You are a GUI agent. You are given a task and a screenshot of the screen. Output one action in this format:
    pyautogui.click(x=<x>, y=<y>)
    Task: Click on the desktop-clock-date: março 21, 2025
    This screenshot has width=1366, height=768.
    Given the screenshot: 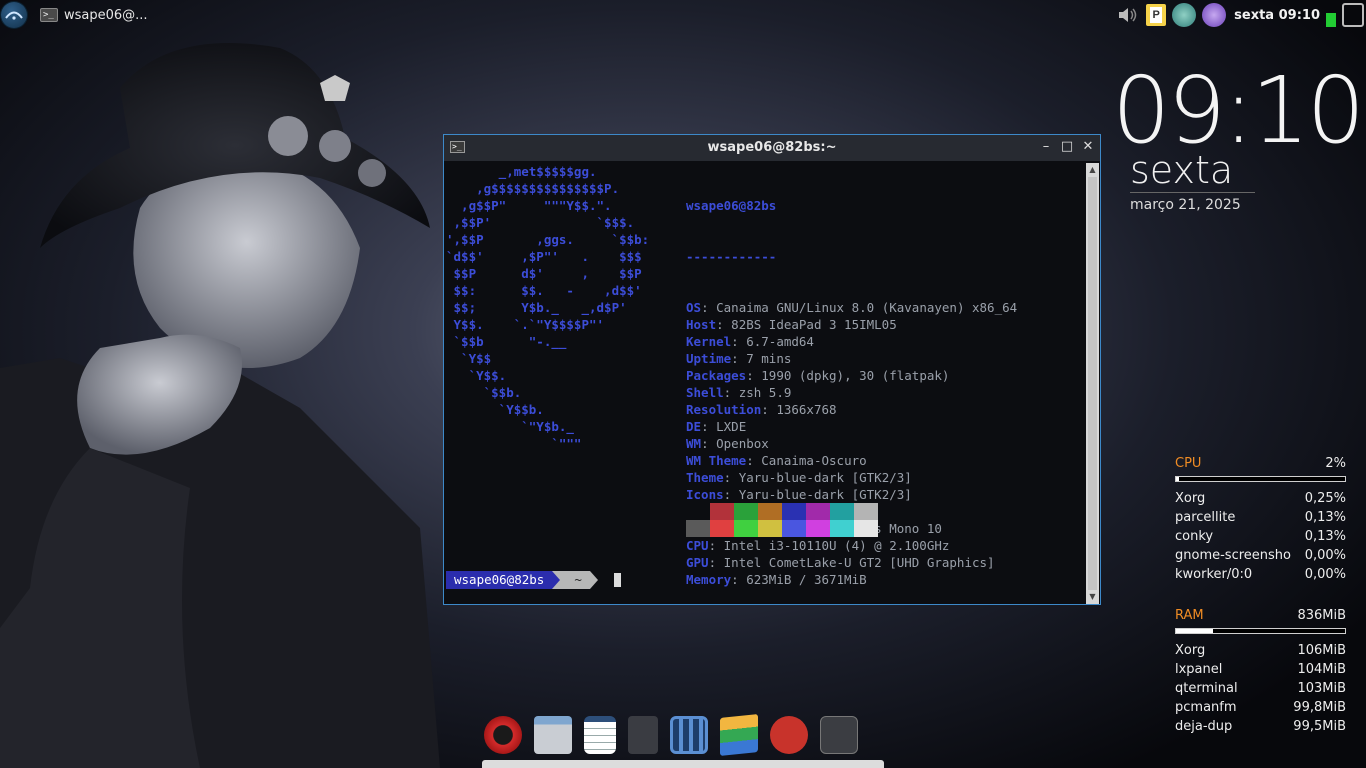 What is the action you would take?
    pyautogui.click(x=1185, y=205)
    